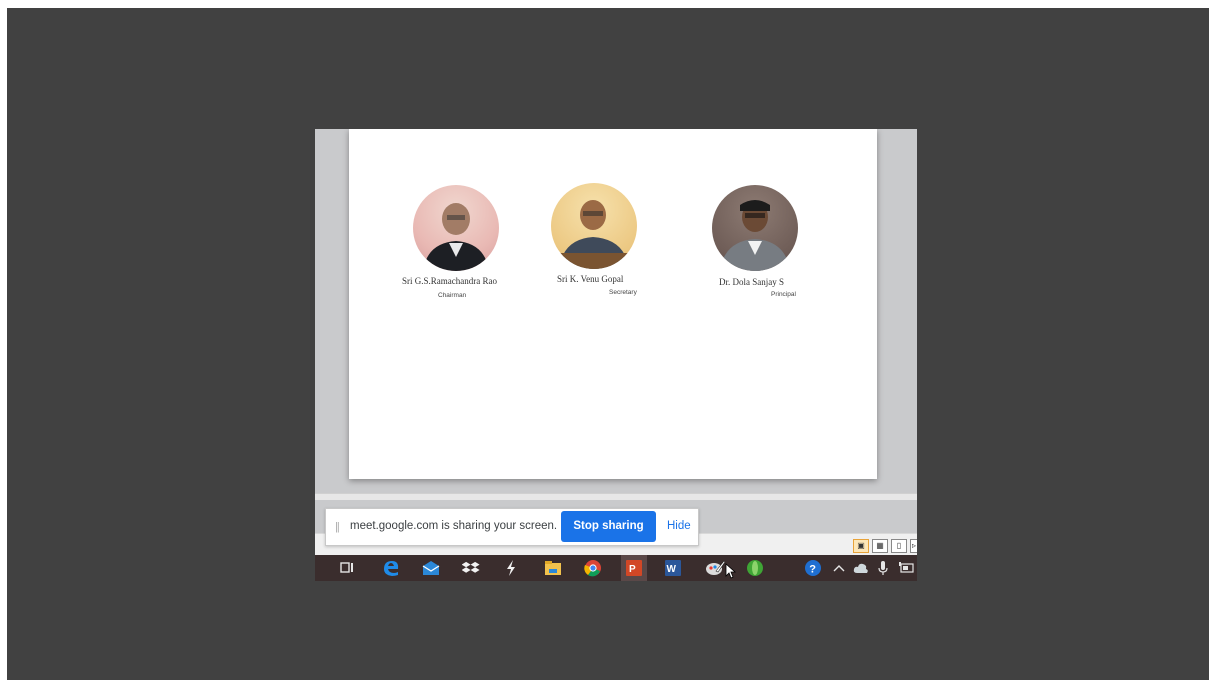  Describe the element at coordinates (454, 526) in the screenshot. I see `share-message: meet.google.com is sharing your screen.` at that location.